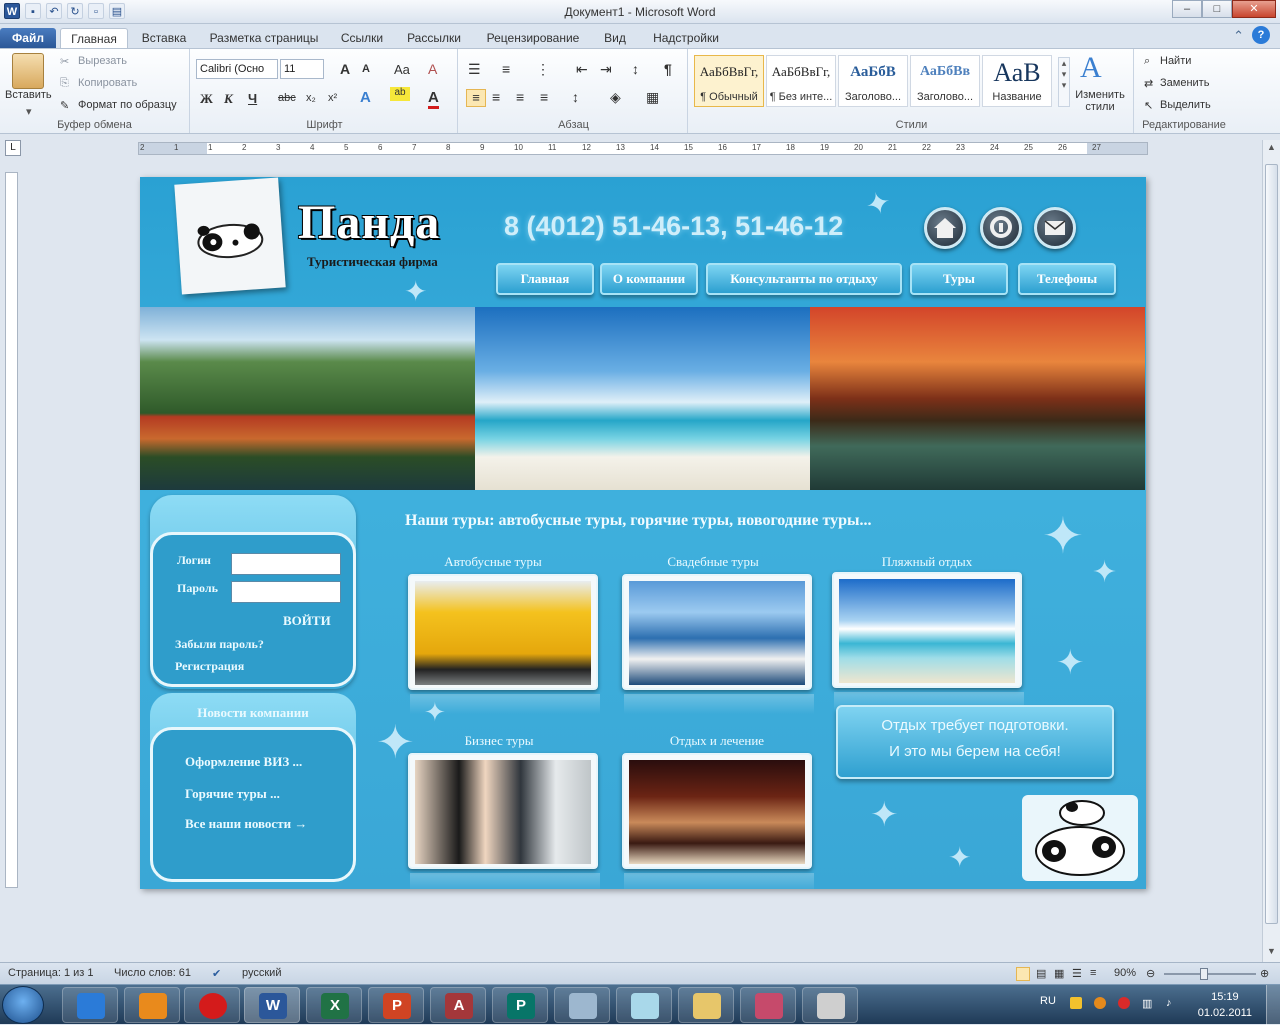 This screenshot has height=1025, width=1280. What do you see at coordinates (1150, 973) in the screenshot?
I see `zoom-out-icon: ⊖` at bounding box center [1150, 973].